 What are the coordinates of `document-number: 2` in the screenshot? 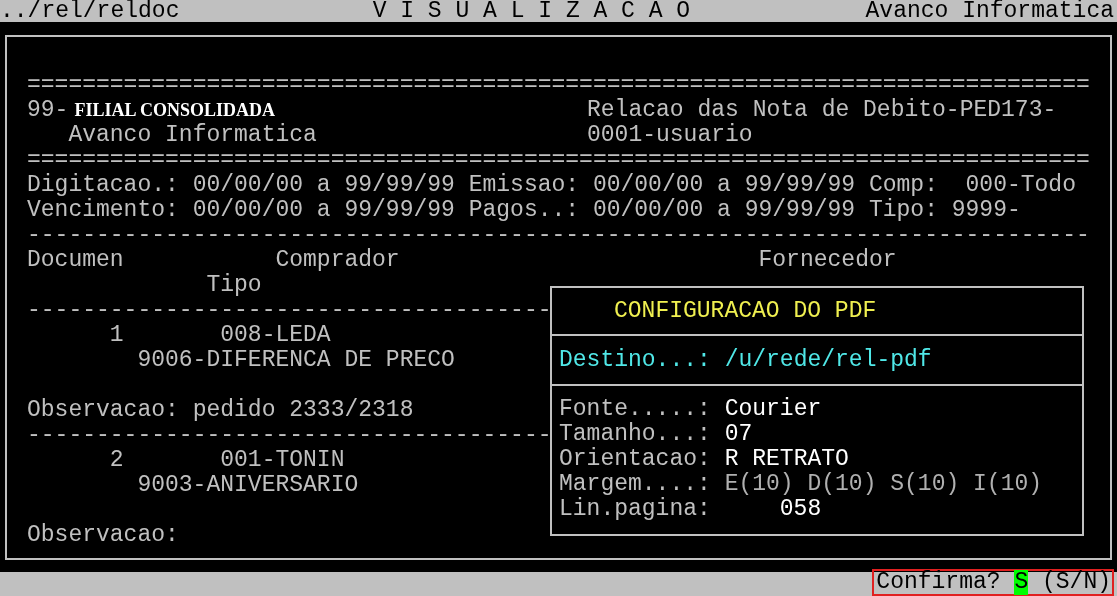 It's located at (116, 460).